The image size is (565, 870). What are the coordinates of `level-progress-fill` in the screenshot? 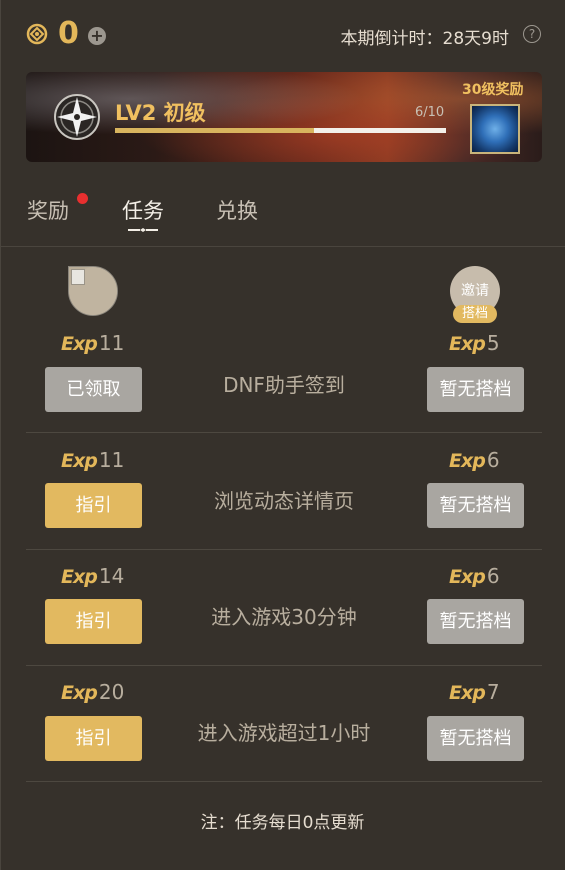 It's located at (214, 130).